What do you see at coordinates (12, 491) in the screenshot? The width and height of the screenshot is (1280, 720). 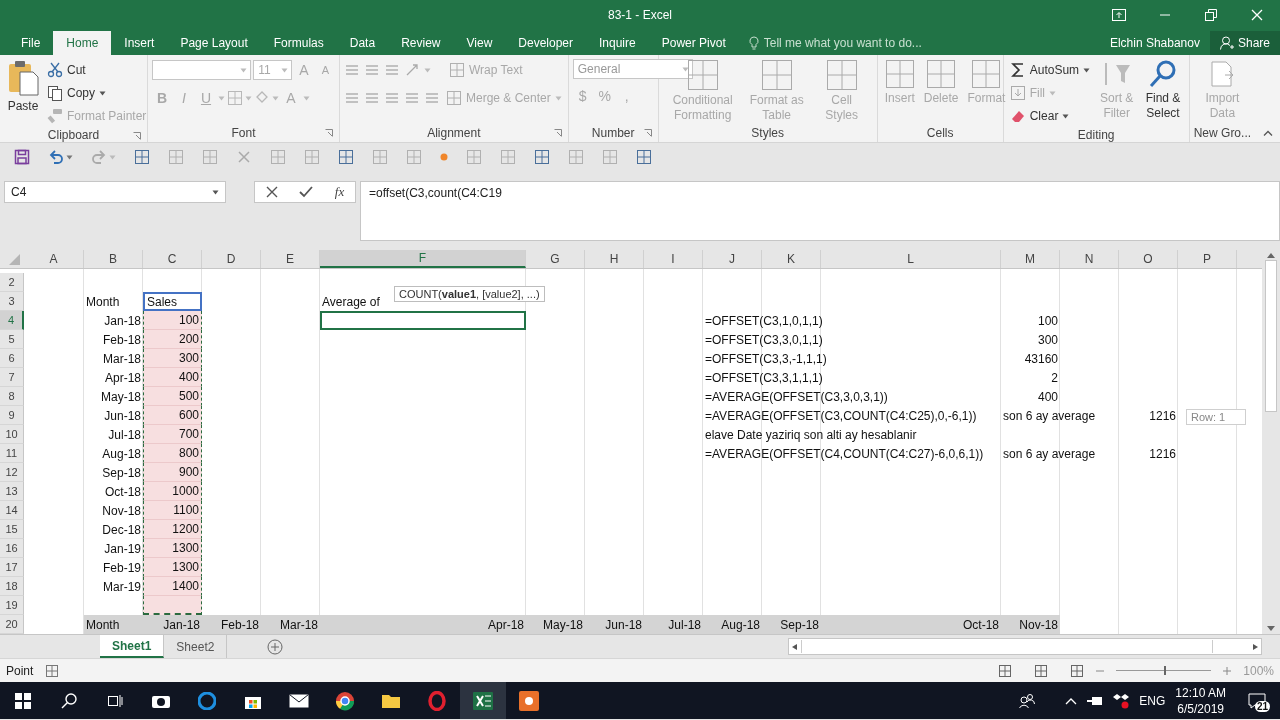 I see `row-header: 13` at bounding box center [12, 491].